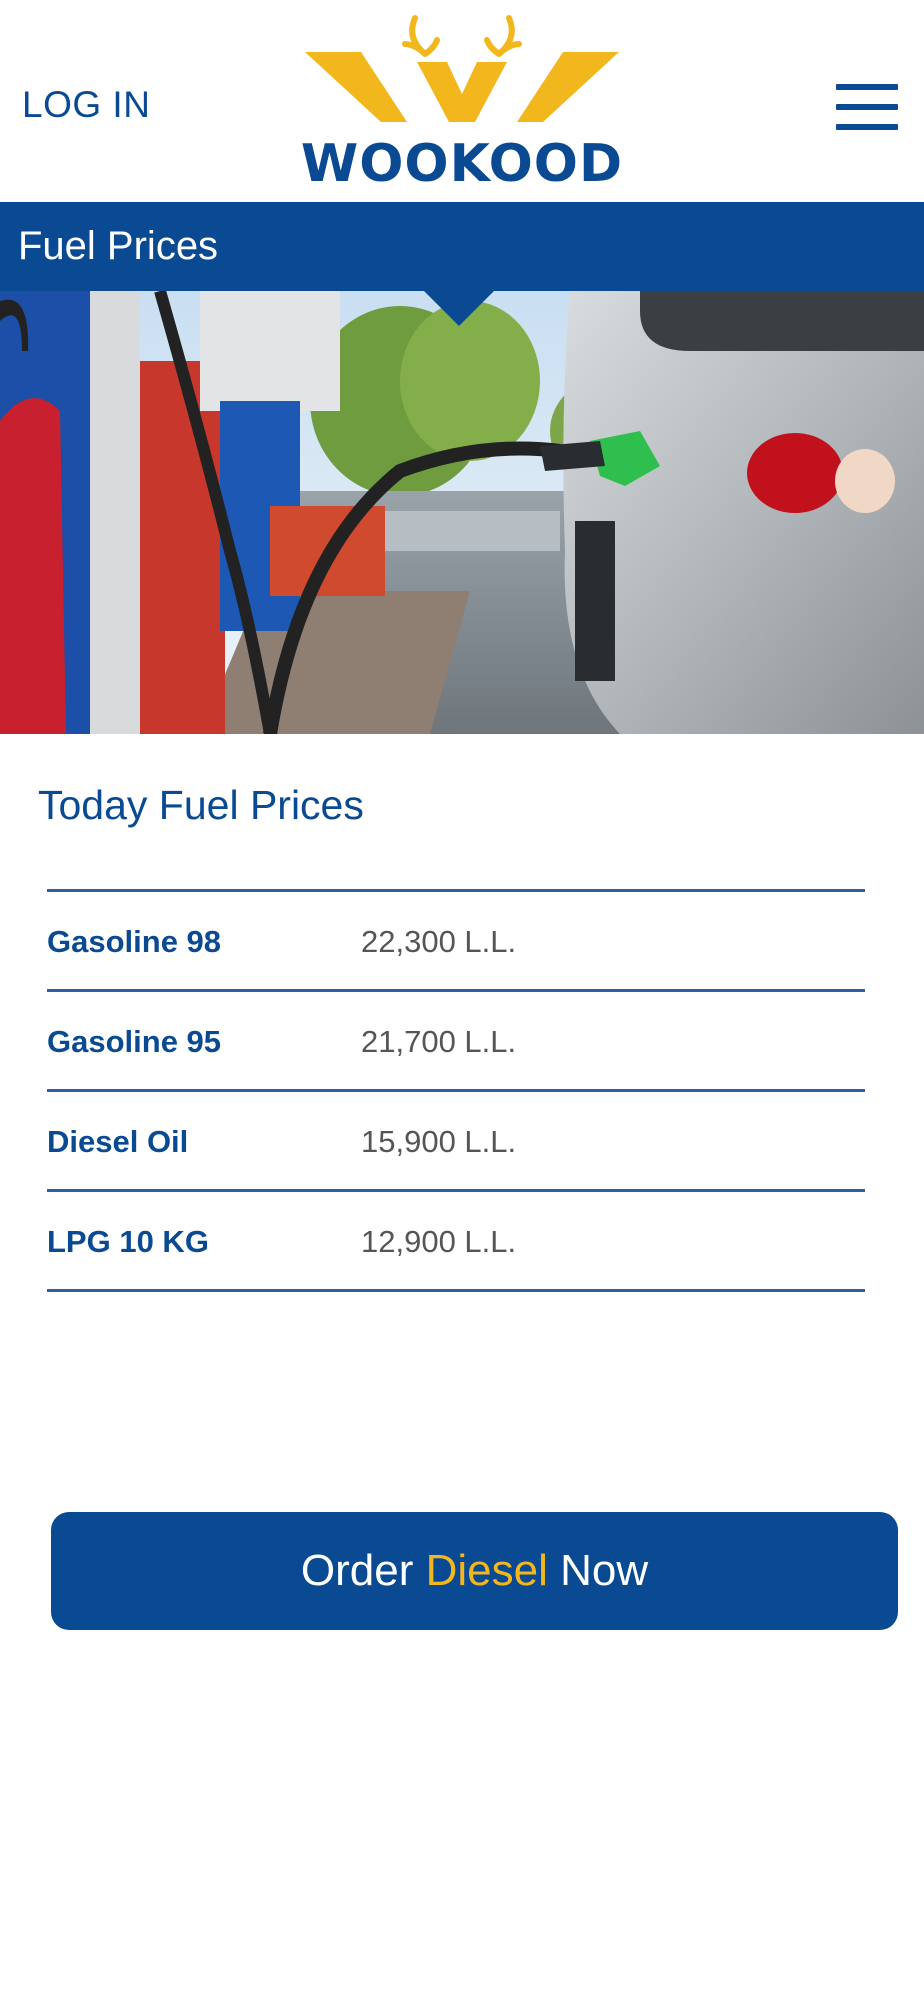 Image resolution: width=924 pixels, height=2000 pixels. Describe the element at coordinates (439, 1241) in the screenshot. I see `fuel-price: 12,900 L.L.` at that location.